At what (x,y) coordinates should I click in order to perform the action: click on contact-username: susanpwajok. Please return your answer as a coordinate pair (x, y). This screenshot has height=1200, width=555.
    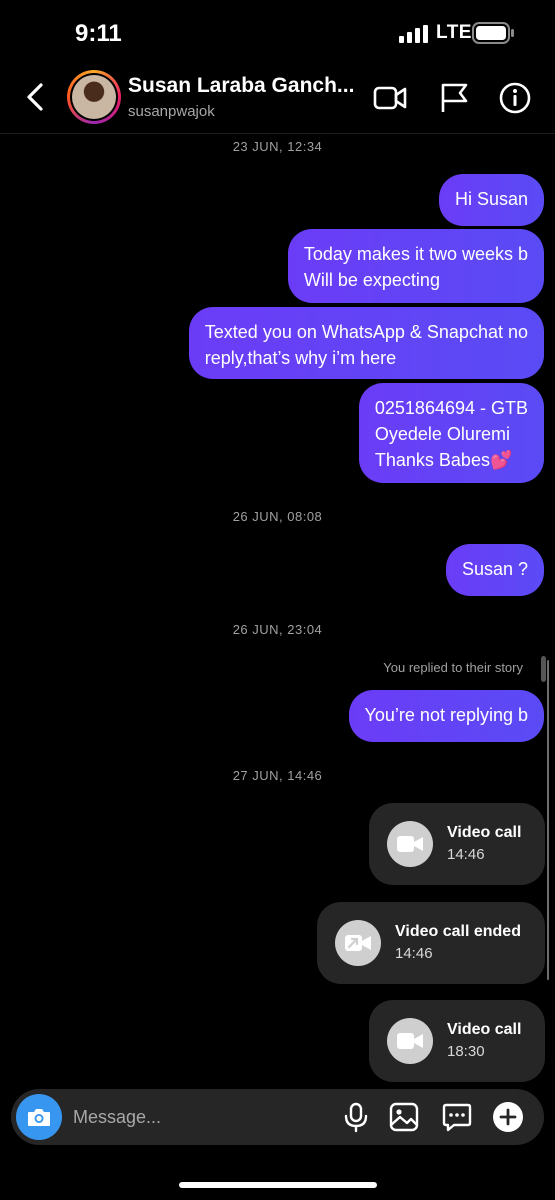
    Looking at the image, I should click on (171, 111).